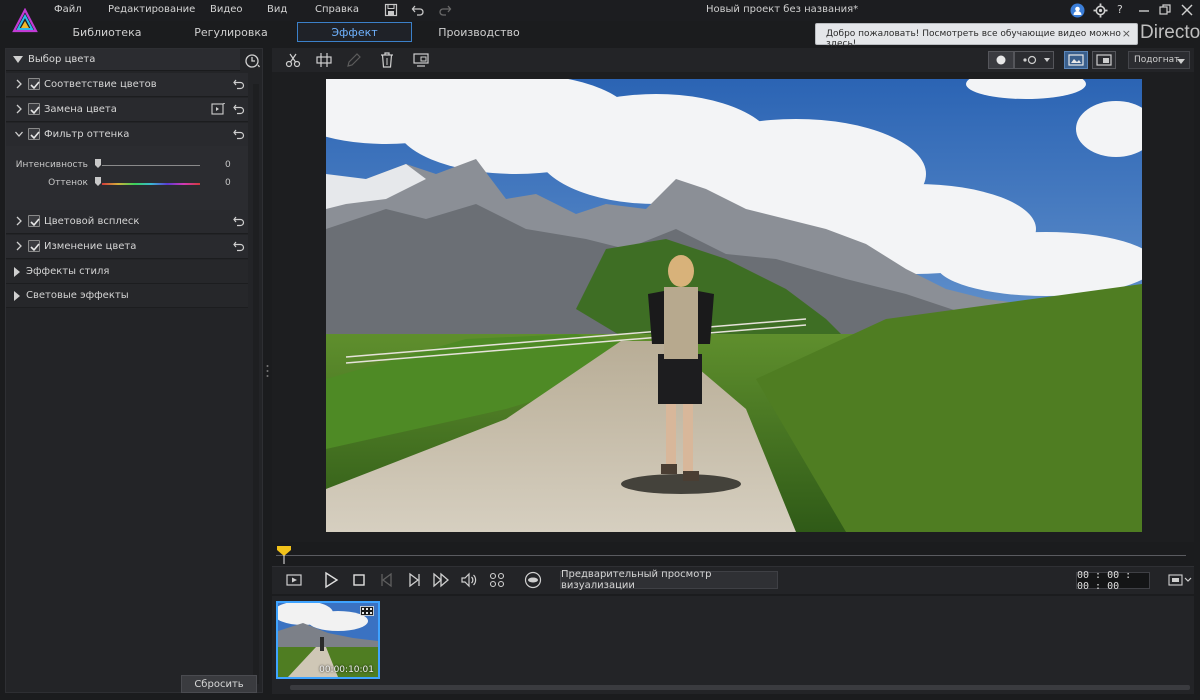  Describe the element at coordinates (324, 60) in the screenshot. I see `trim-icon` at that location.